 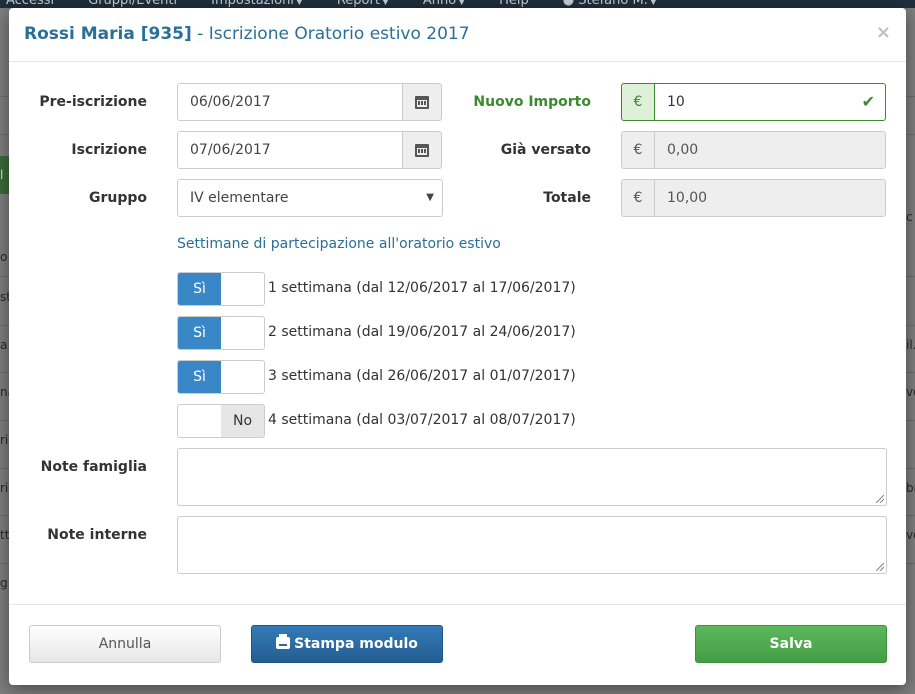 What do you see at coordinates (532, 102) in the screenshot?
I see `nuovo-importo-label: Nuovo Importo` at bounding box center [532, 102].